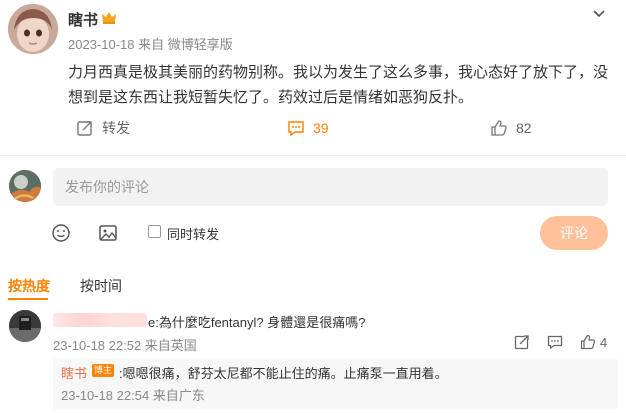 The width and height of the screenshot is (626, 413). I want to click on commenter-avatar, so click(25, 326).